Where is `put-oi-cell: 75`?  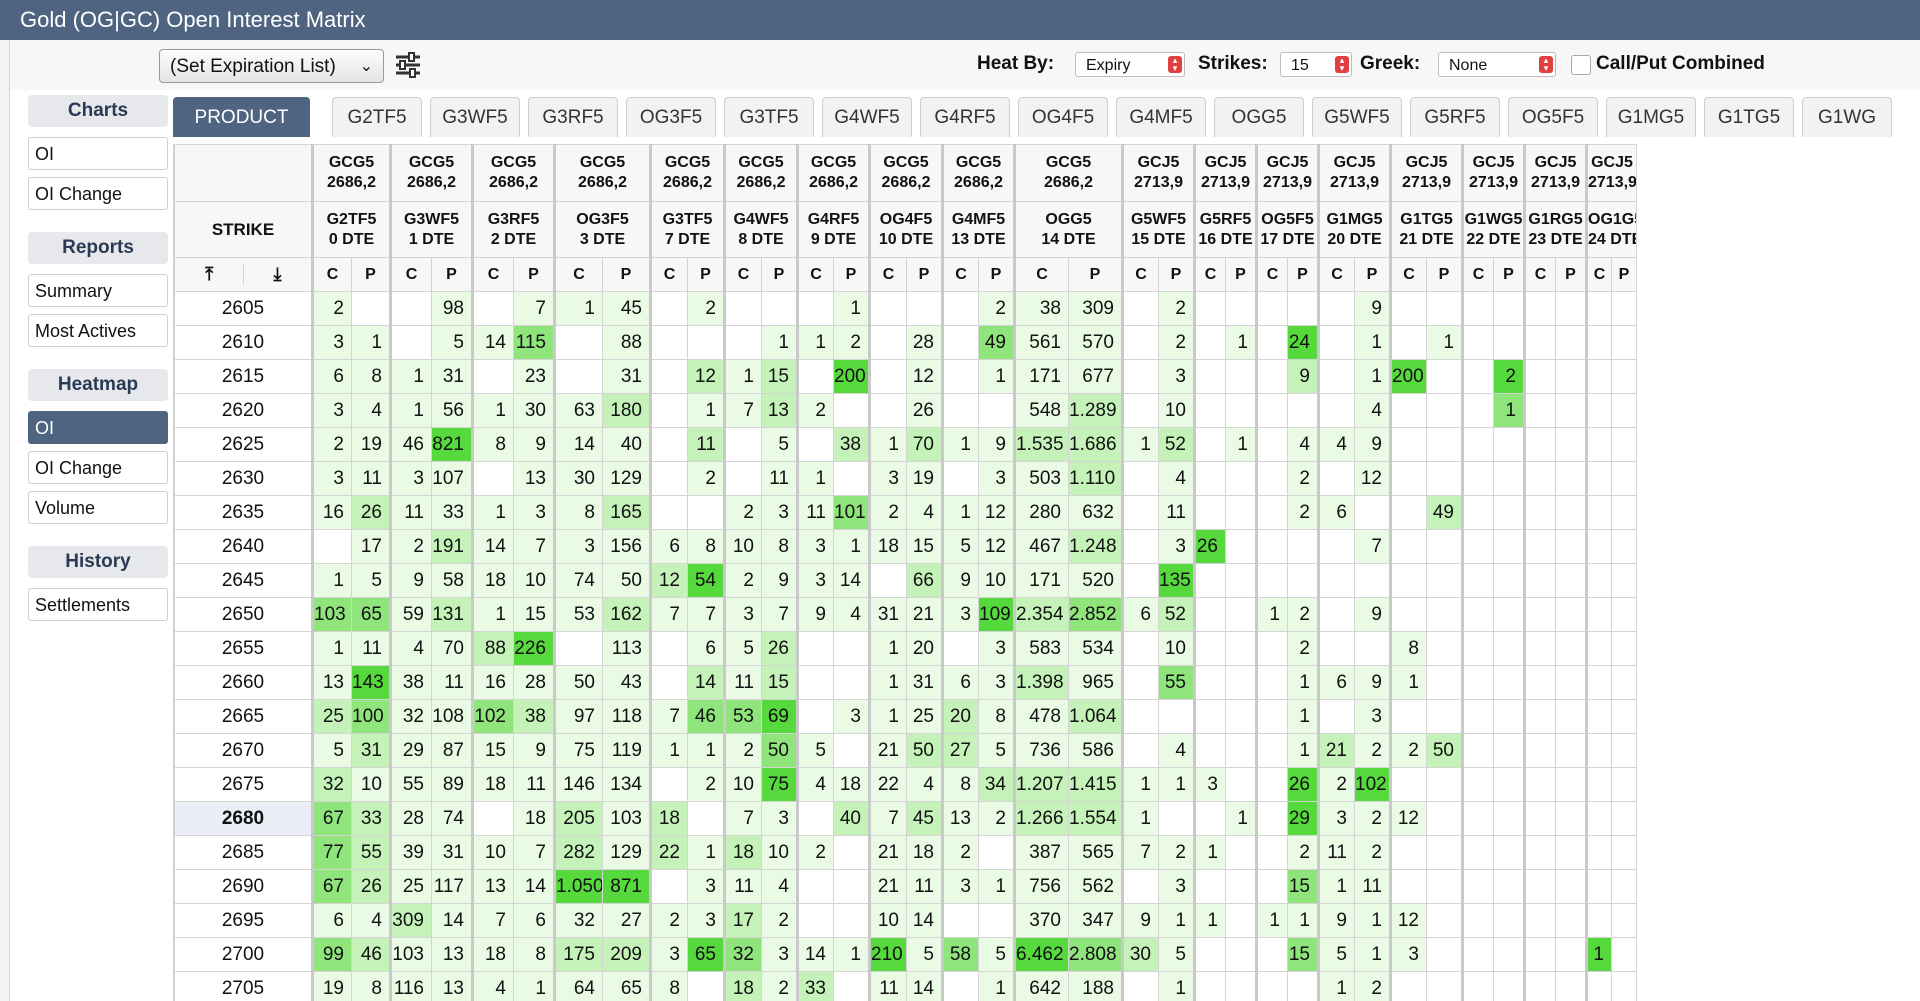 put-oi-cell: 75 is located at coordinates (779, 784).